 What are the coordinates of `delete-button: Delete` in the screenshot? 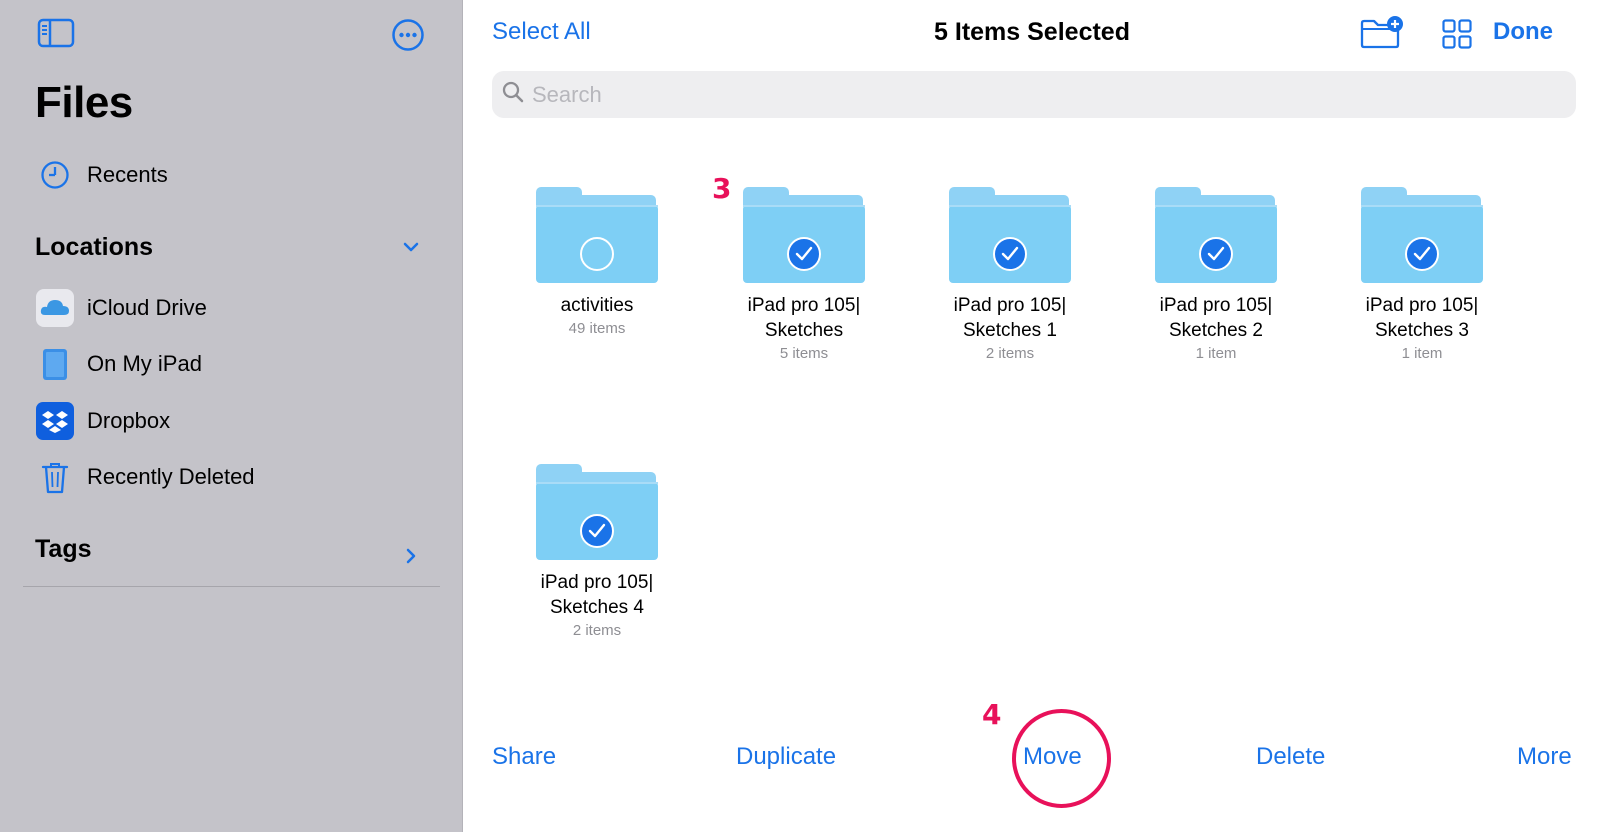 It's located at (1290, 757).